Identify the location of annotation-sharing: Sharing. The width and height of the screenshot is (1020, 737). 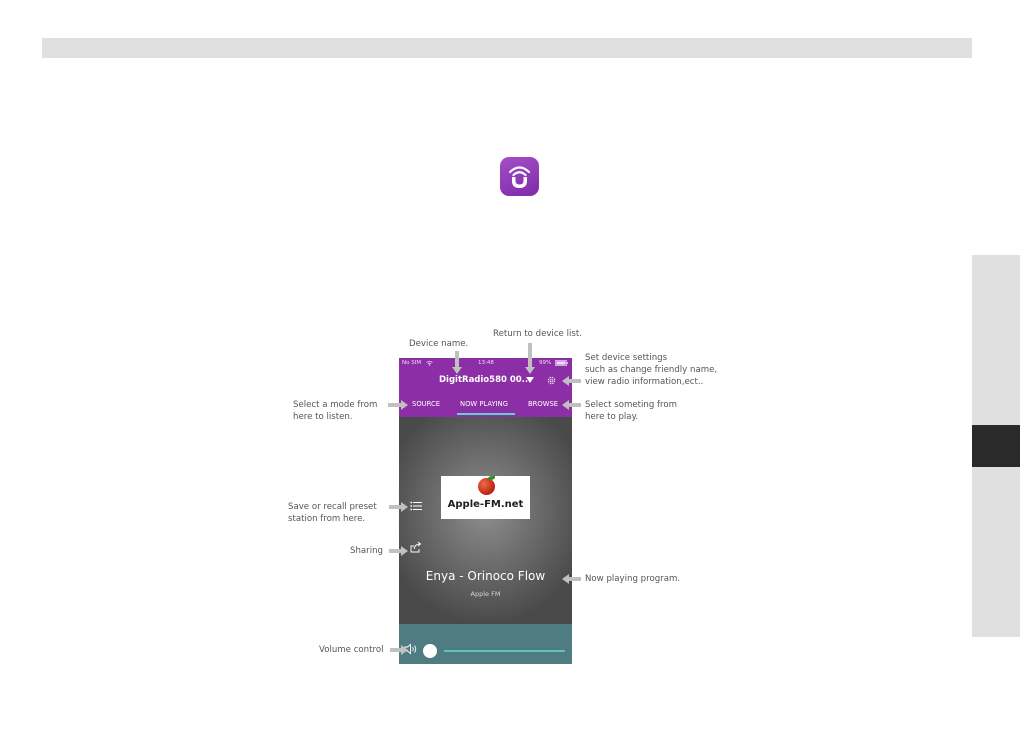
(366, 551).